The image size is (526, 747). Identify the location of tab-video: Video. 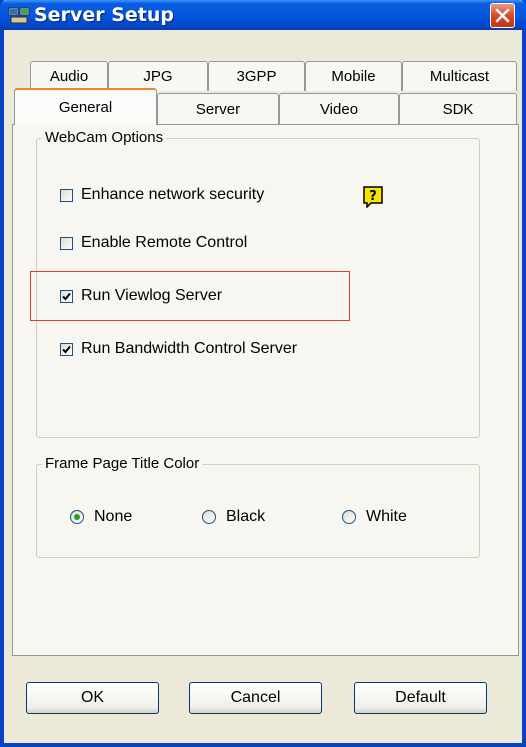
(339, 109).